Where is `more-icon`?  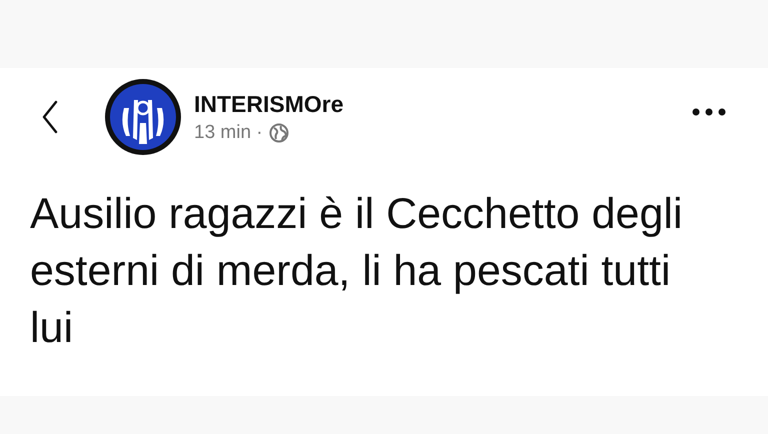 more-icon is located at coordinates (709, 112).